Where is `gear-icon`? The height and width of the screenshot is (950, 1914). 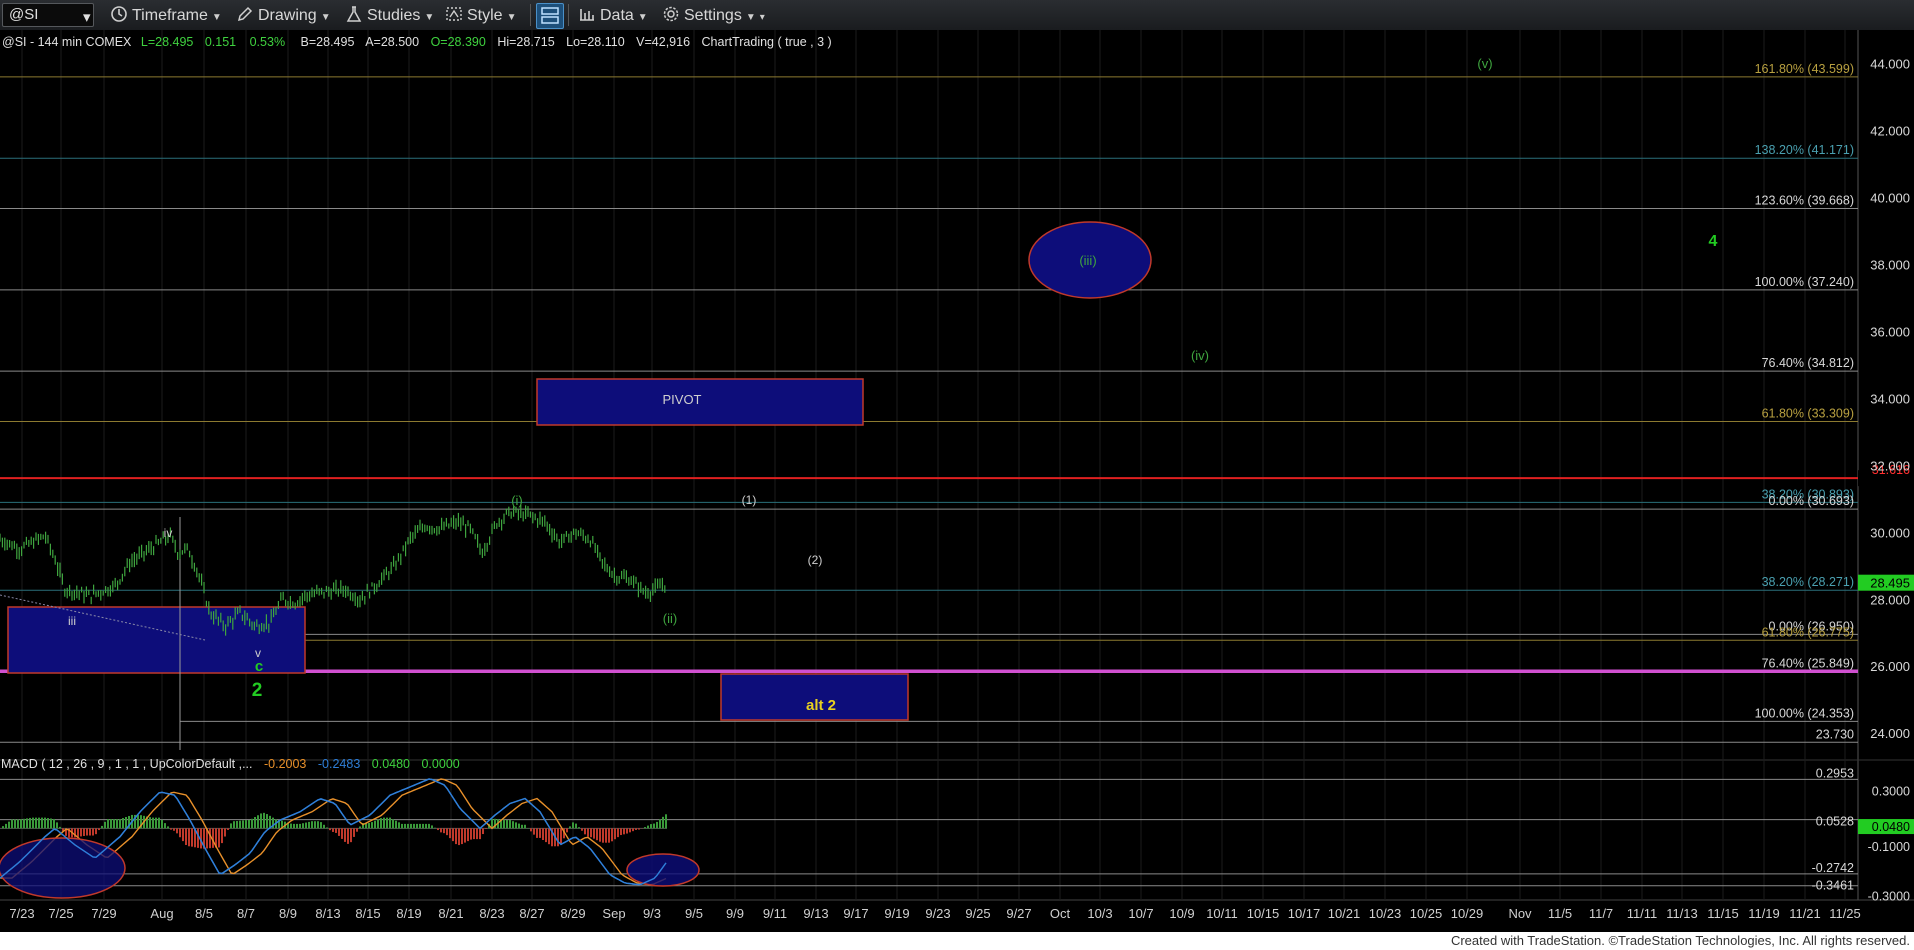 gear-icon is located at coordinates (671, 14).